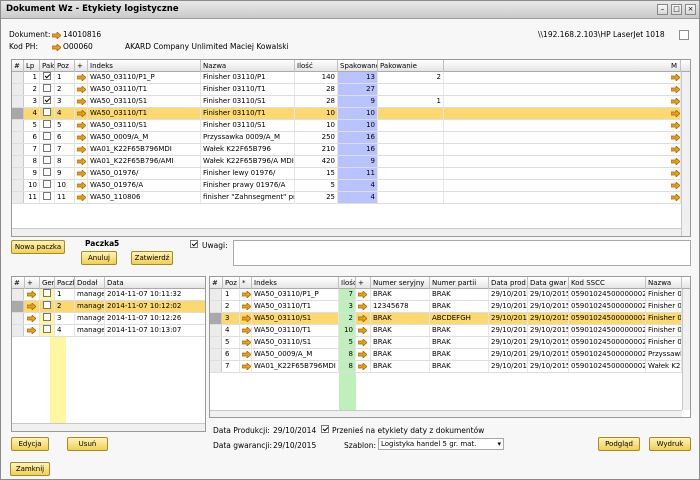 Image resolution: width=700 pixels, height=480 pixels. Describe the element at coordinates (30, 444) in the screenshot. I see `edit-button: Edycja` at that location.